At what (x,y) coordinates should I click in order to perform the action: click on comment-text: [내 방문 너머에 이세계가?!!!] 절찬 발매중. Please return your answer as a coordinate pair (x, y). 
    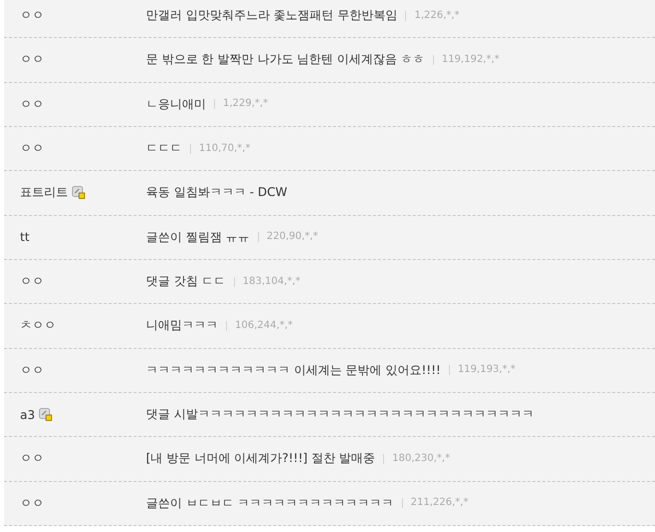
    Looking at the image, I should click on (261, 459).